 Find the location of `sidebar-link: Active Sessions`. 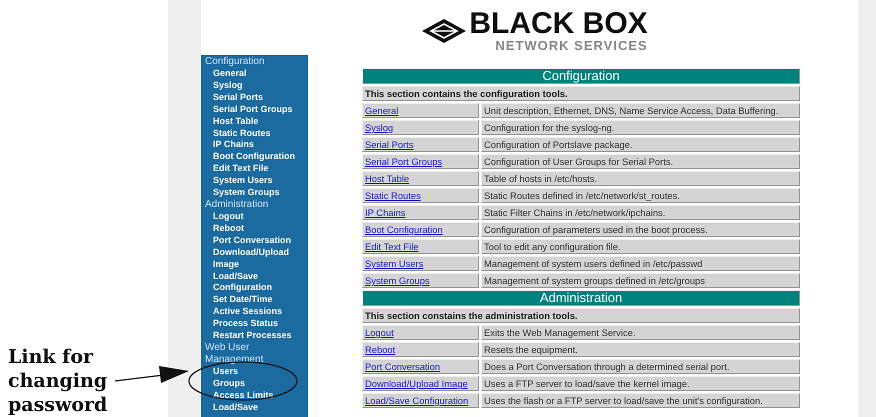

sidebar-link: Active Sessions is located at coordinates (254, 312).